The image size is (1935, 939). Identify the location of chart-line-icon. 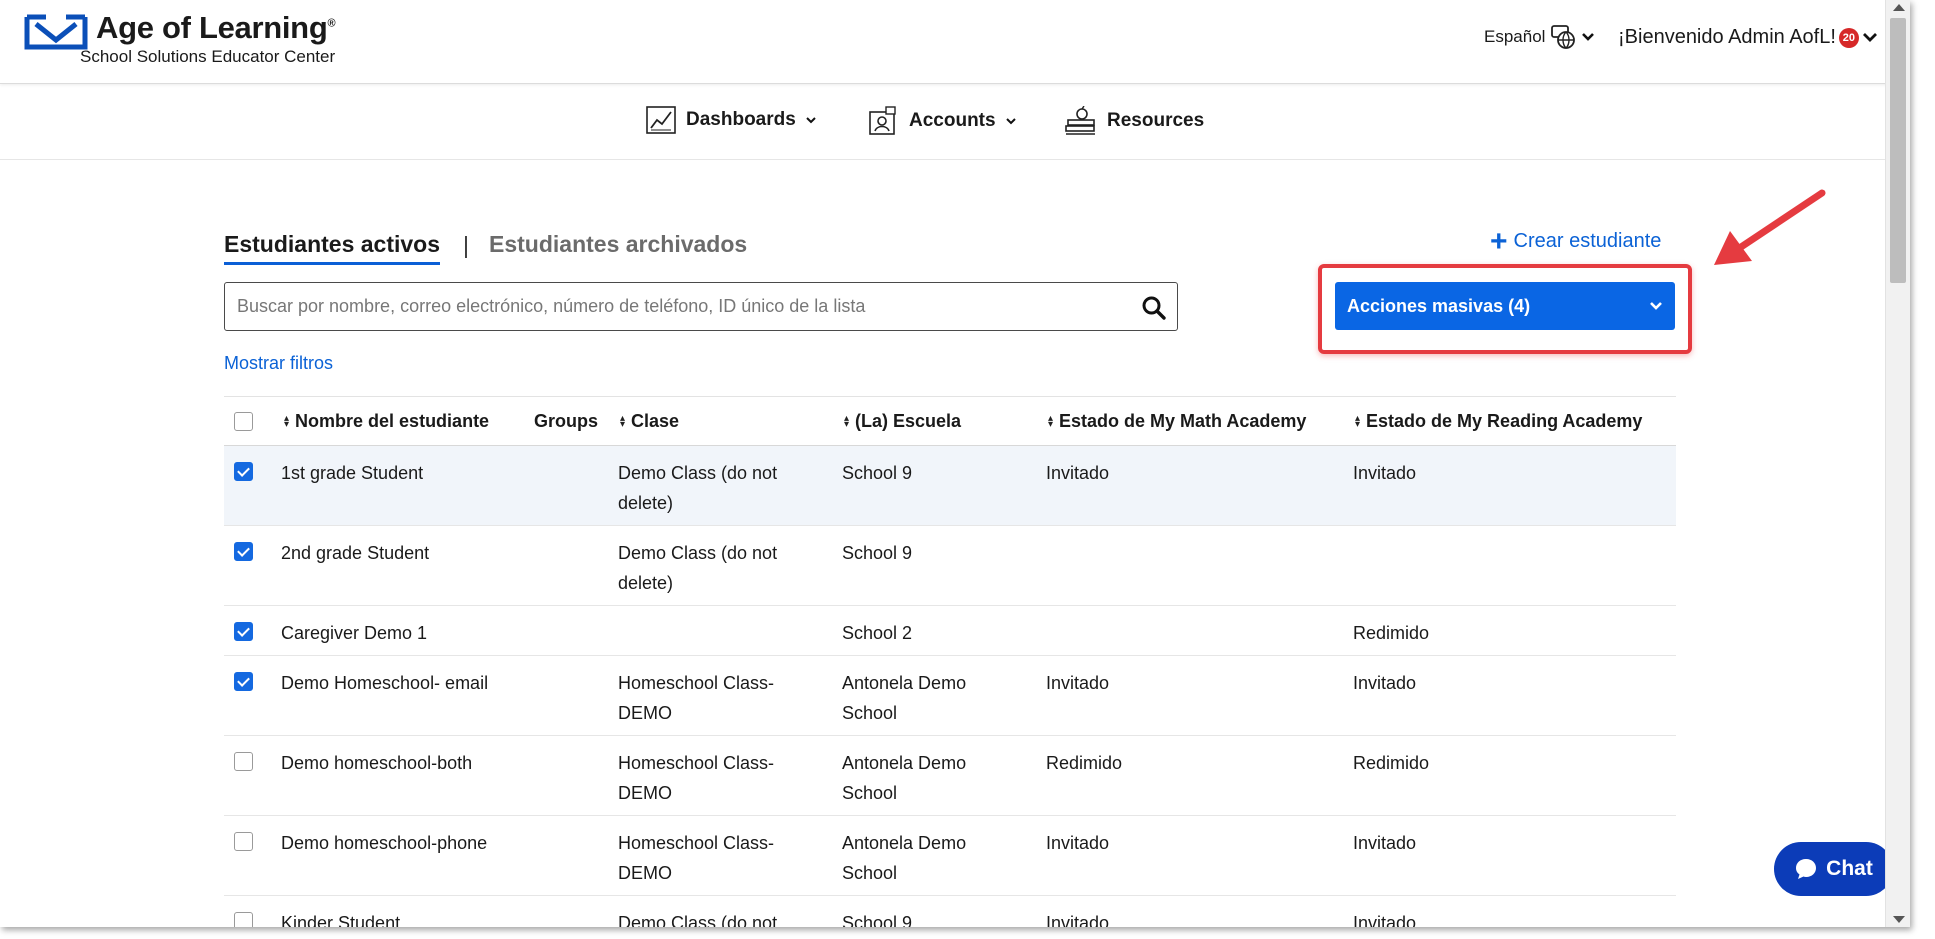
(661, 120).